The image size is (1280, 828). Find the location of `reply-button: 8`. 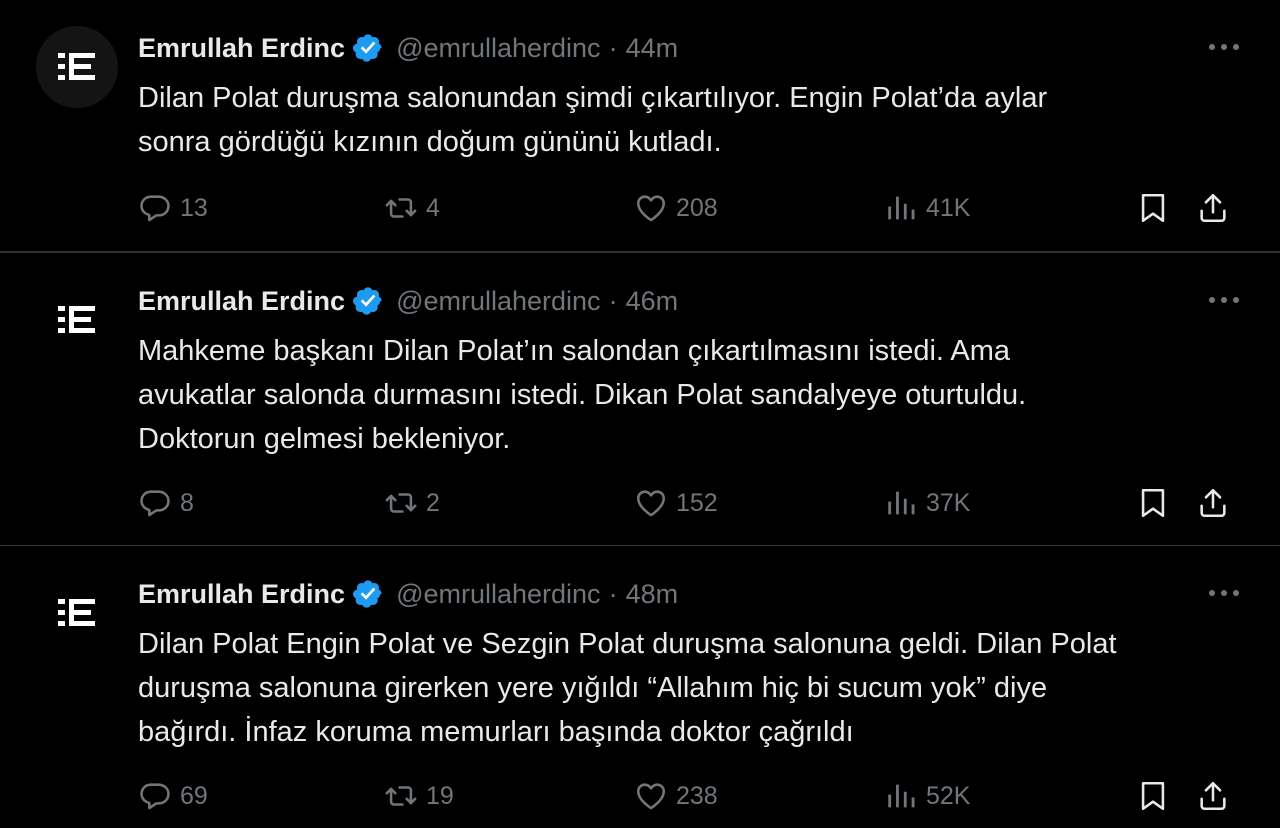

reply-button: 8 is located at coordinates (166, 503).